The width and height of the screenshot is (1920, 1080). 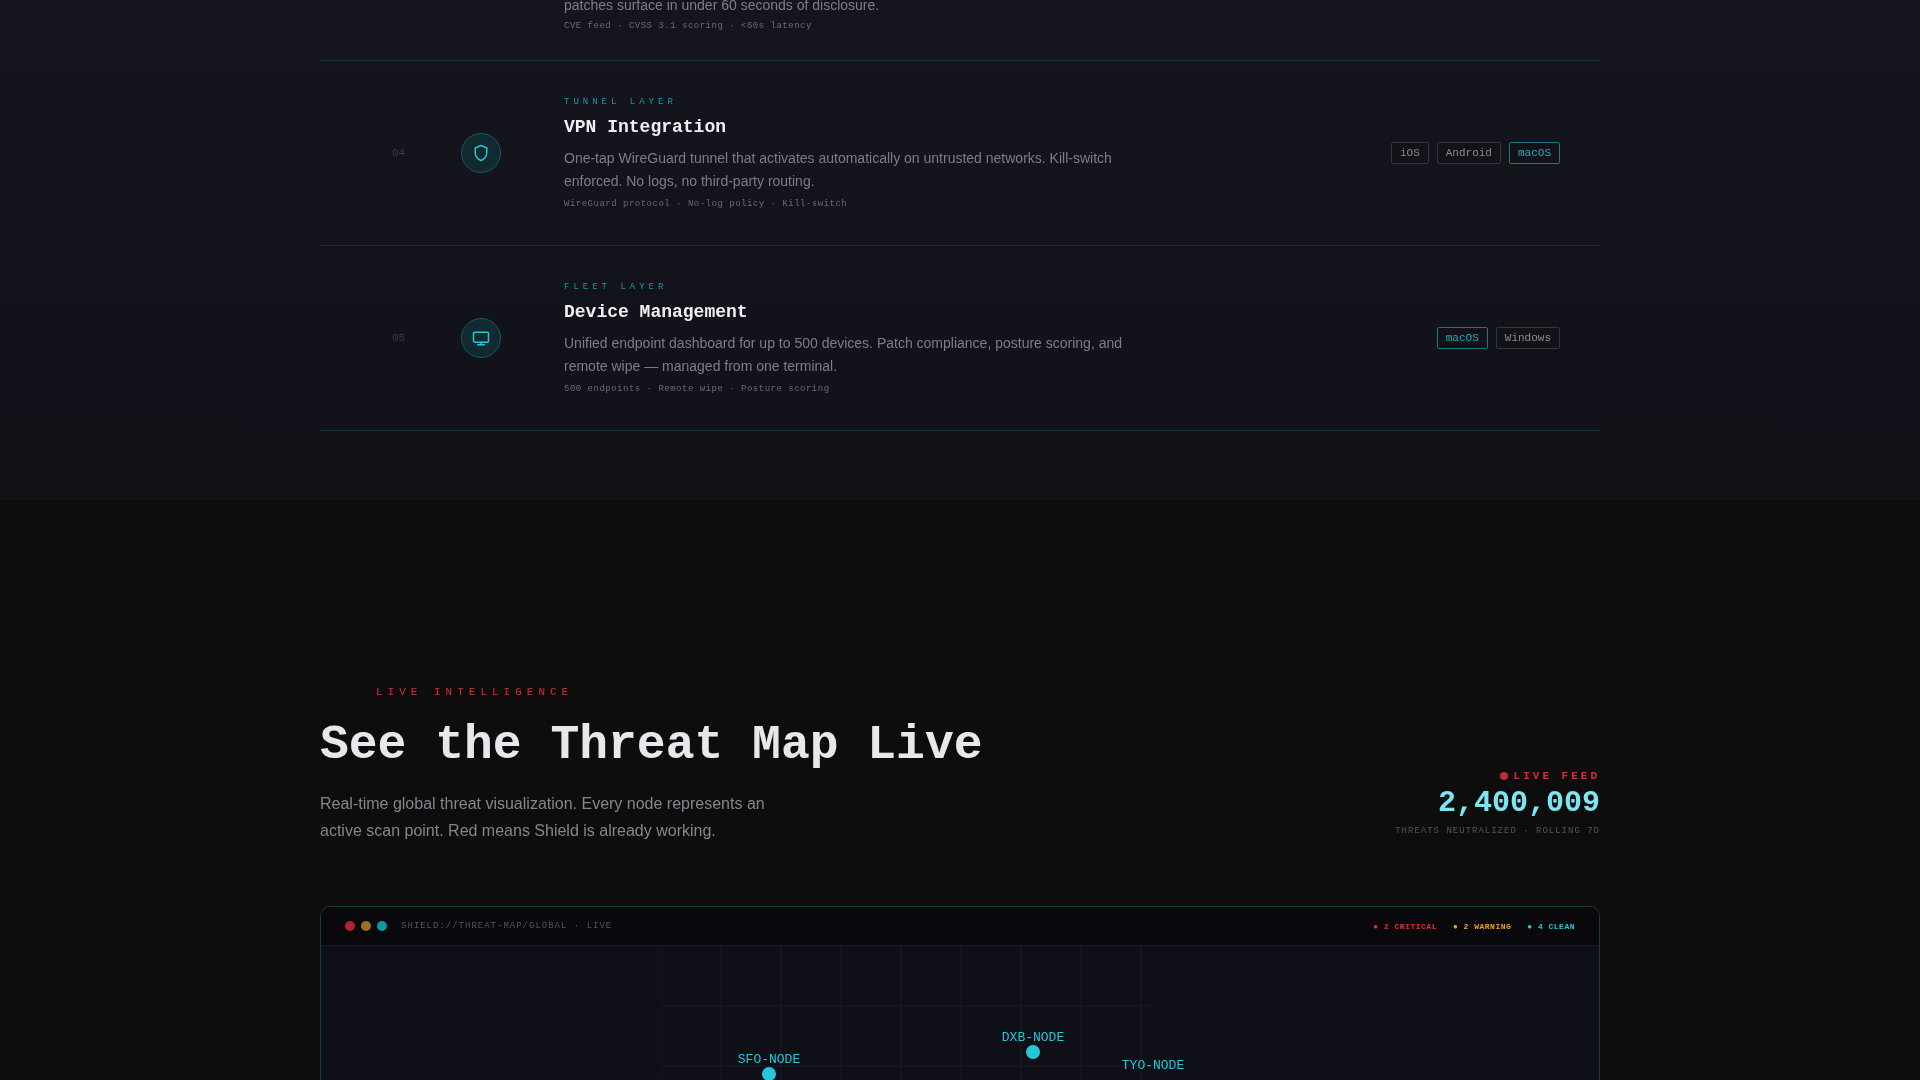 What do you see at coordinates (1153, 1065) in the screenshot?
I see `node-label: TYO-NODE` at bounding box center [1153, 1065].